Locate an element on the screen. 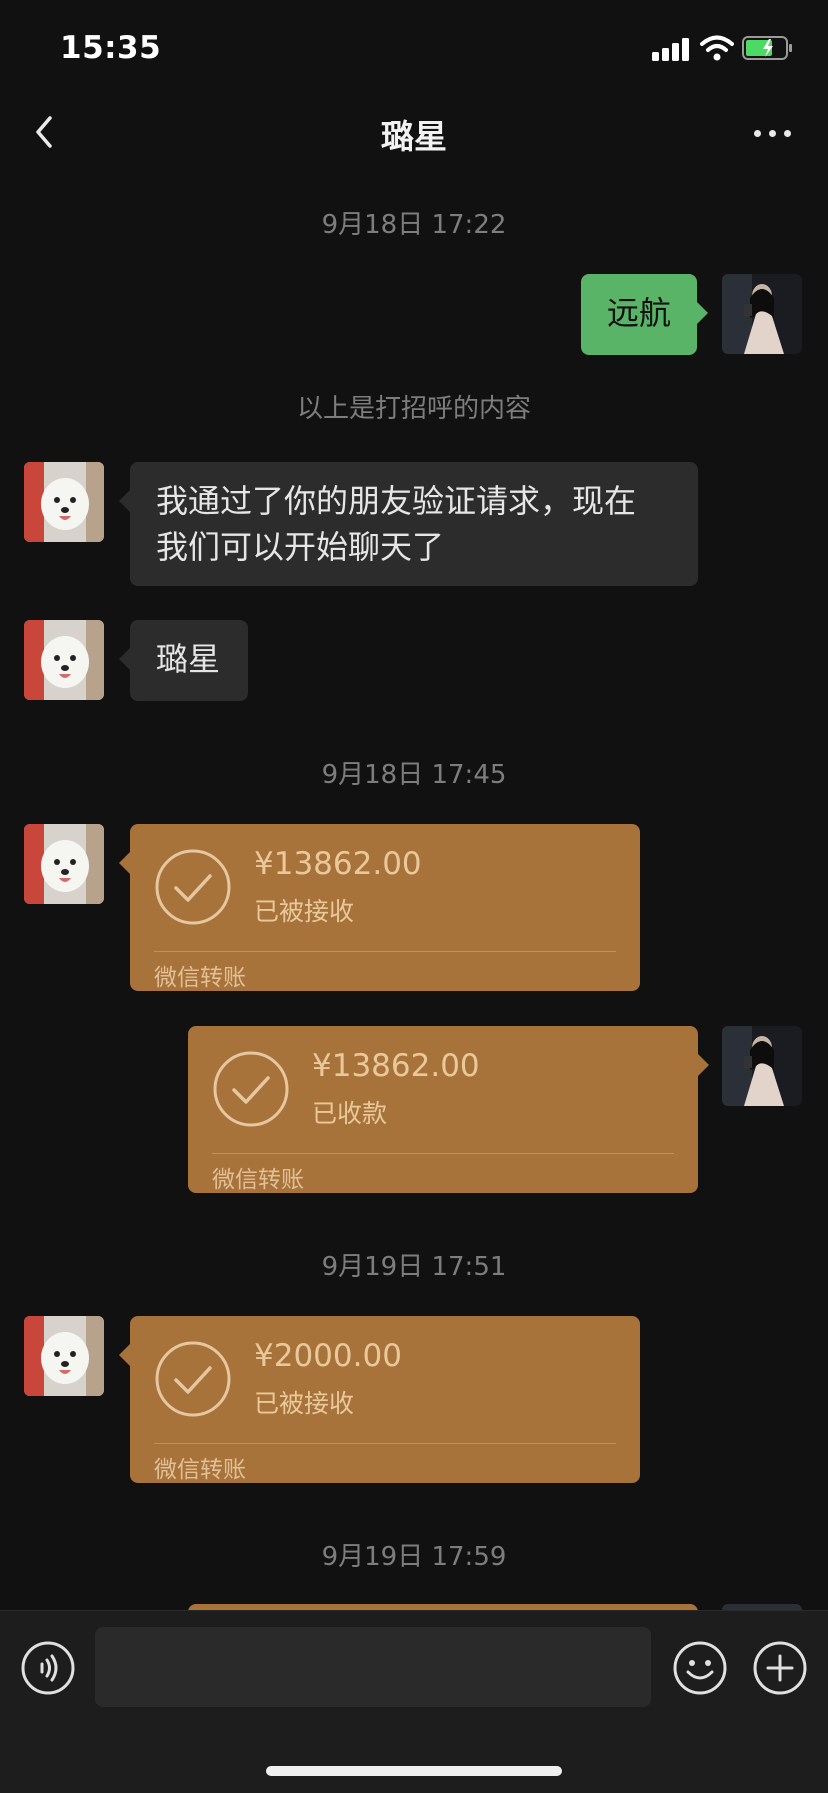 The width and height of the screenshot is (828, 1793). system-note: 以上是打招呼的内容 is located at coordinates (413, 409).